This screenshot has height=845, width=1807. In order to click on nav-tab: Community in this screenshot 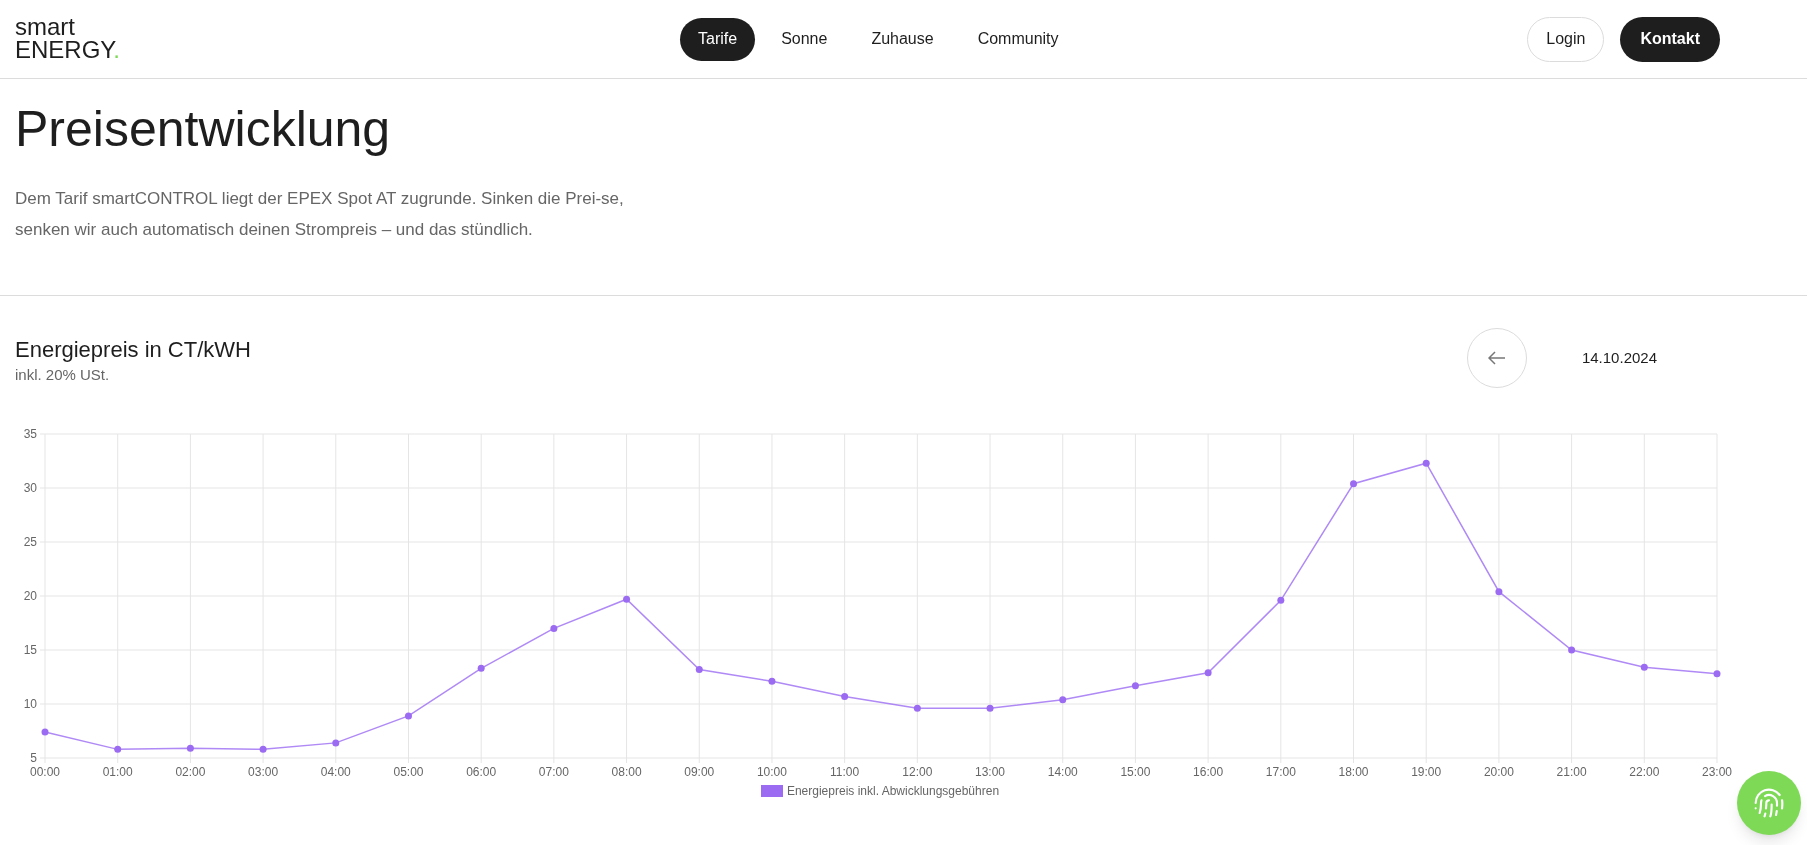, I will do `click(1018, 39)`.